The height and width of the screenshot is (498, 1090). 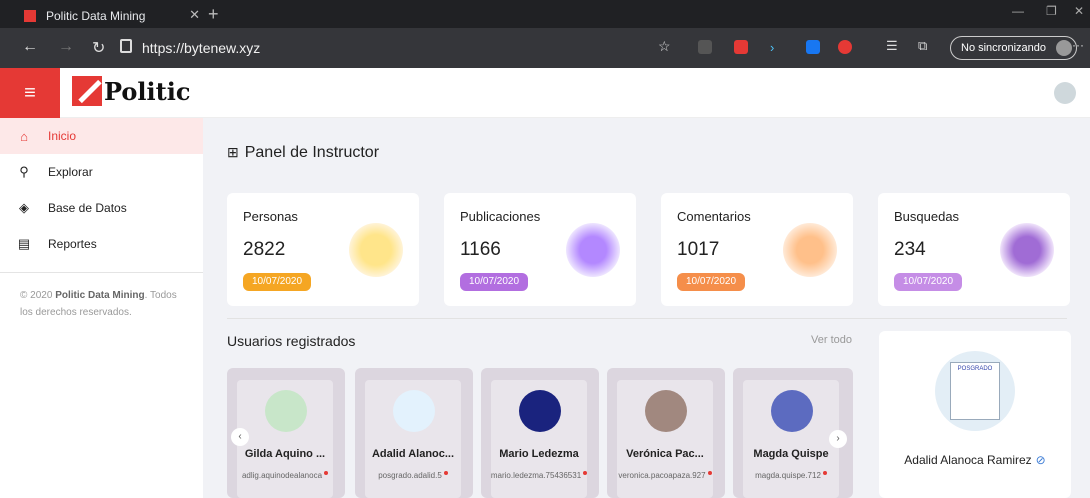 I want to click on sidebar-item-label: Inicio, so click(x=62, y=136).